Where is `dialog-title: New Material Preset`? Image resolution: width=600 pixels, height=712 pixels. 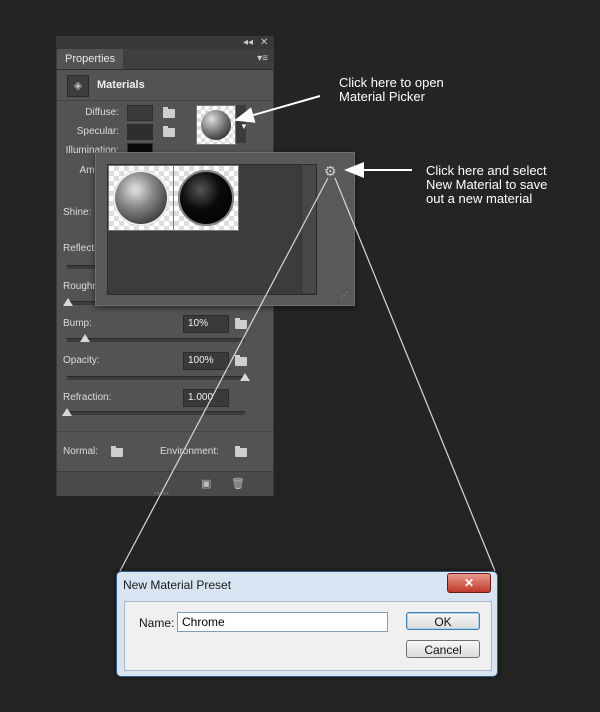
dialog-title: New Material Preset is located at coordinates (177, 585).